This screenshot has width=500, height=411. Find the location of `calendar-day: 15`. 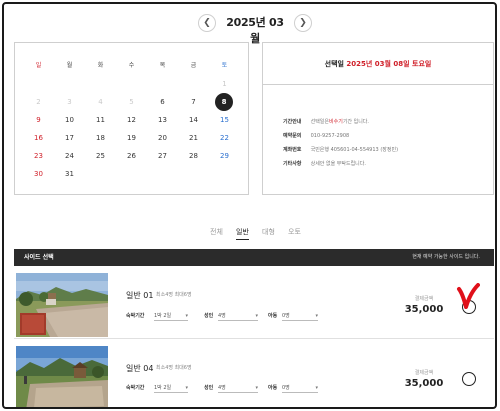

calendar-day: 15 is located at coordinates (224, 120).